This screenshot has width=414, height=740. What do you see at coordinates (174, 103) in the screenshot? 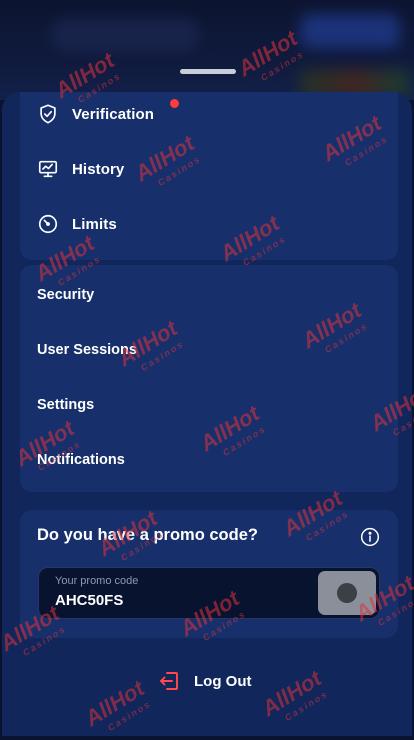
I see `notification-dot` at bounding box center [174, 103].